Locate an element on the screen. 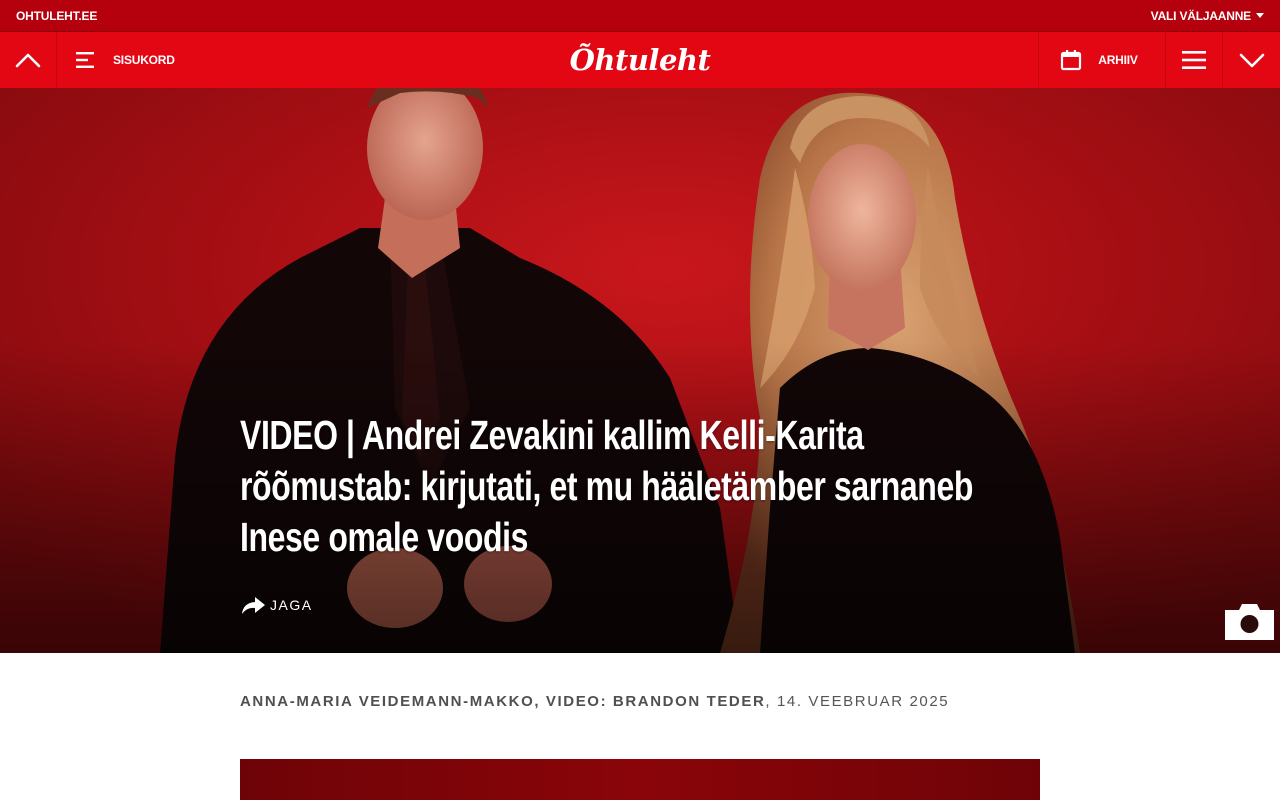  edition-picker-label: VALI VÄLJAANNE is located at coordinates (1201, 15).